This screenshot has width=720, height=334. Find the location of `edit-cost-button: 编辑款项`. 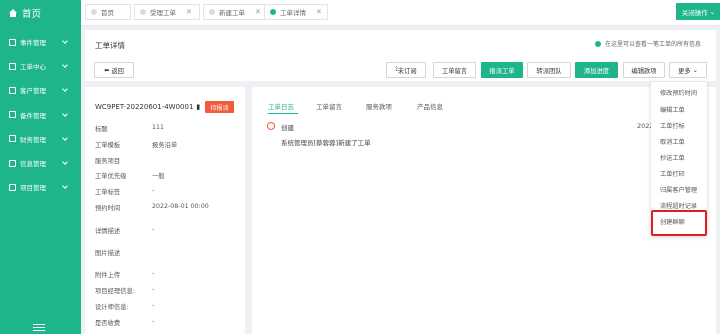

edit-cost-button: 编辑款项 is located at coordinates (644, 70).